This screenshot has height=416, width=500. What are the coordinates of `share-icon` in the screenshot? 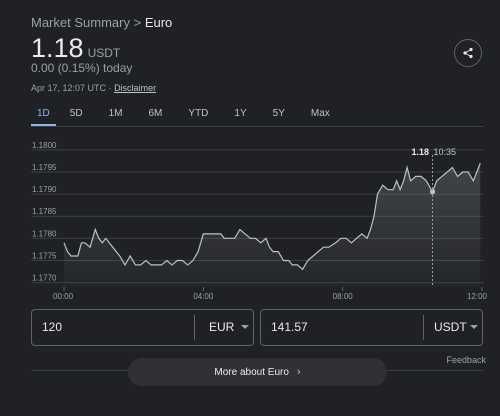 It's located at (468, 53).